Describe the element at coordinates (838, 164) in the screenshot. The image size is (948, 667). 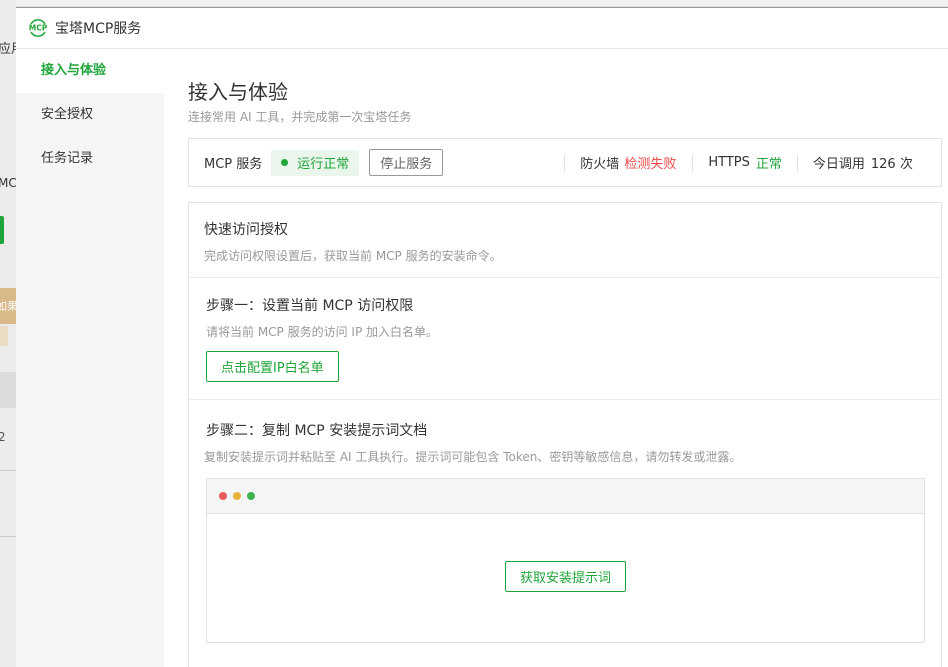
I see `calls-label: 今日调用` at that location.